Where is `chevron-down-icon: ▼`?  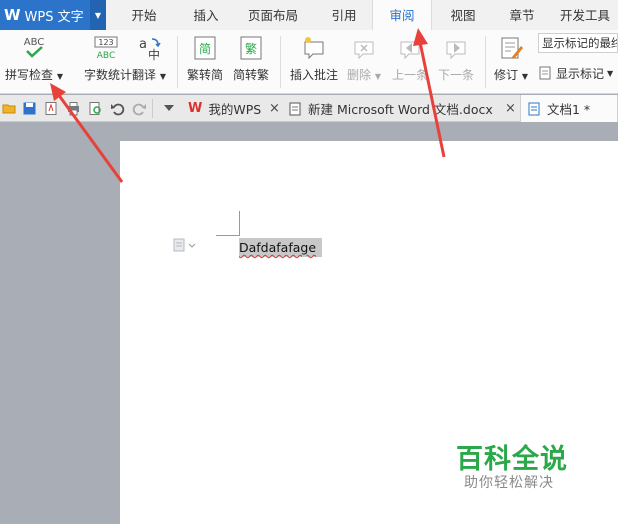 chevron-down-icon: ▼ is located at coordinates (610, 73).